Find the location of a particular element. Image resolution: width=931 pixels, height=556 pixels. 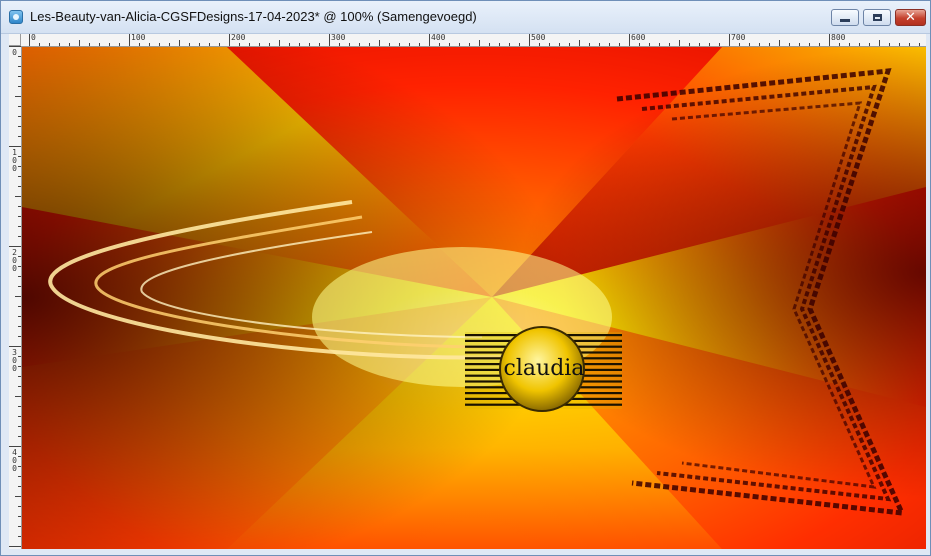

close-button: ✕ is located at coordinates (910, 17).